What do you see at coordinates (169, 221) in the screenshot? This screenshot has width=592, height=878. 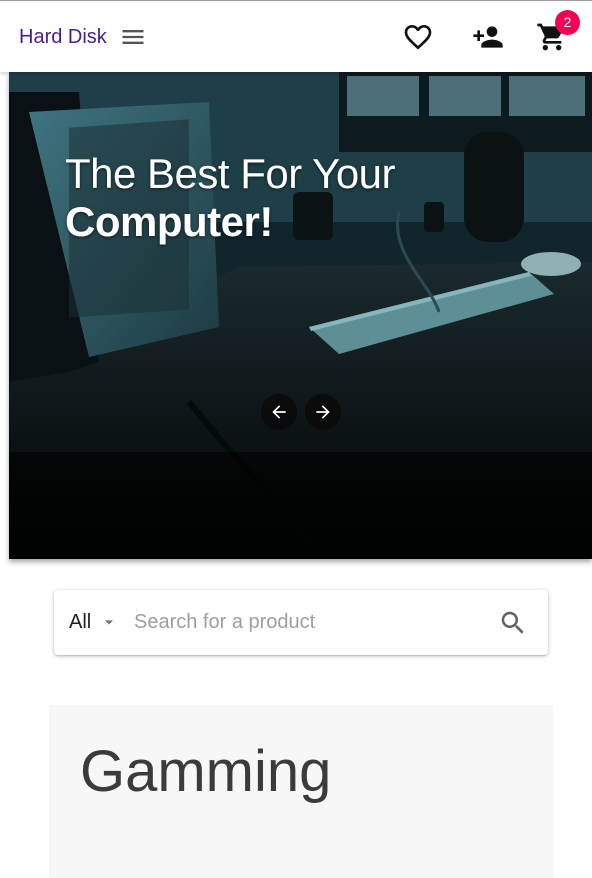 I see `hero-title-line-2: Computer!` at bounding box center [169, 221].